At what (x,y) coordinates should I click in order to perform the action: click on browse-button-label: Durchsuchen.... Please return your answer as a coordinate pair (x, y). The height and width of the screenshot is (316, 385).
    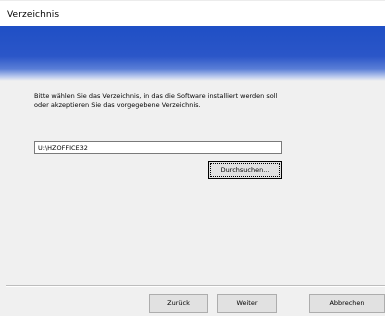
    Looking at the image, I should click on (245, 170).